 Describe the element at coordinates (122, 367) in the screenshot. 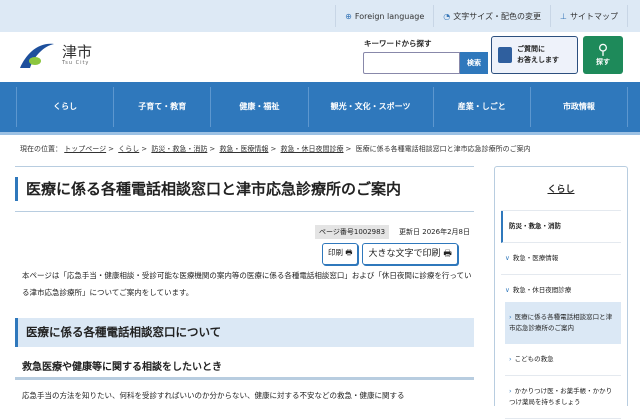

I see `subheading: 救急医療や健康等に関する相談をしたいとき` at that location.